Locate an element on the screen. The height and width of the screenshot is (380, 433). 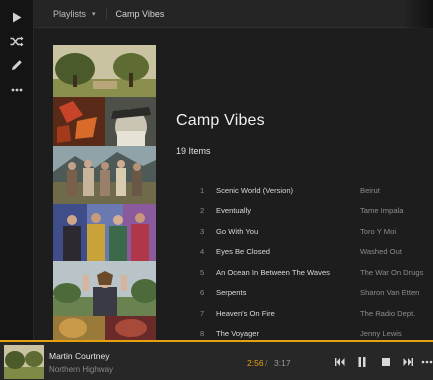
topbar-edge-shadow is located at coordinates (418, 14).